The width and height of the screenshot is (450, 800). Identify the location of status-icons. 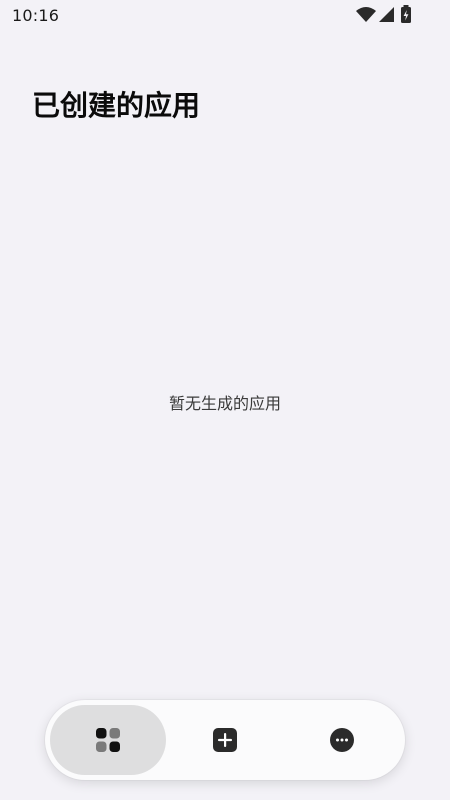
(383, 14).